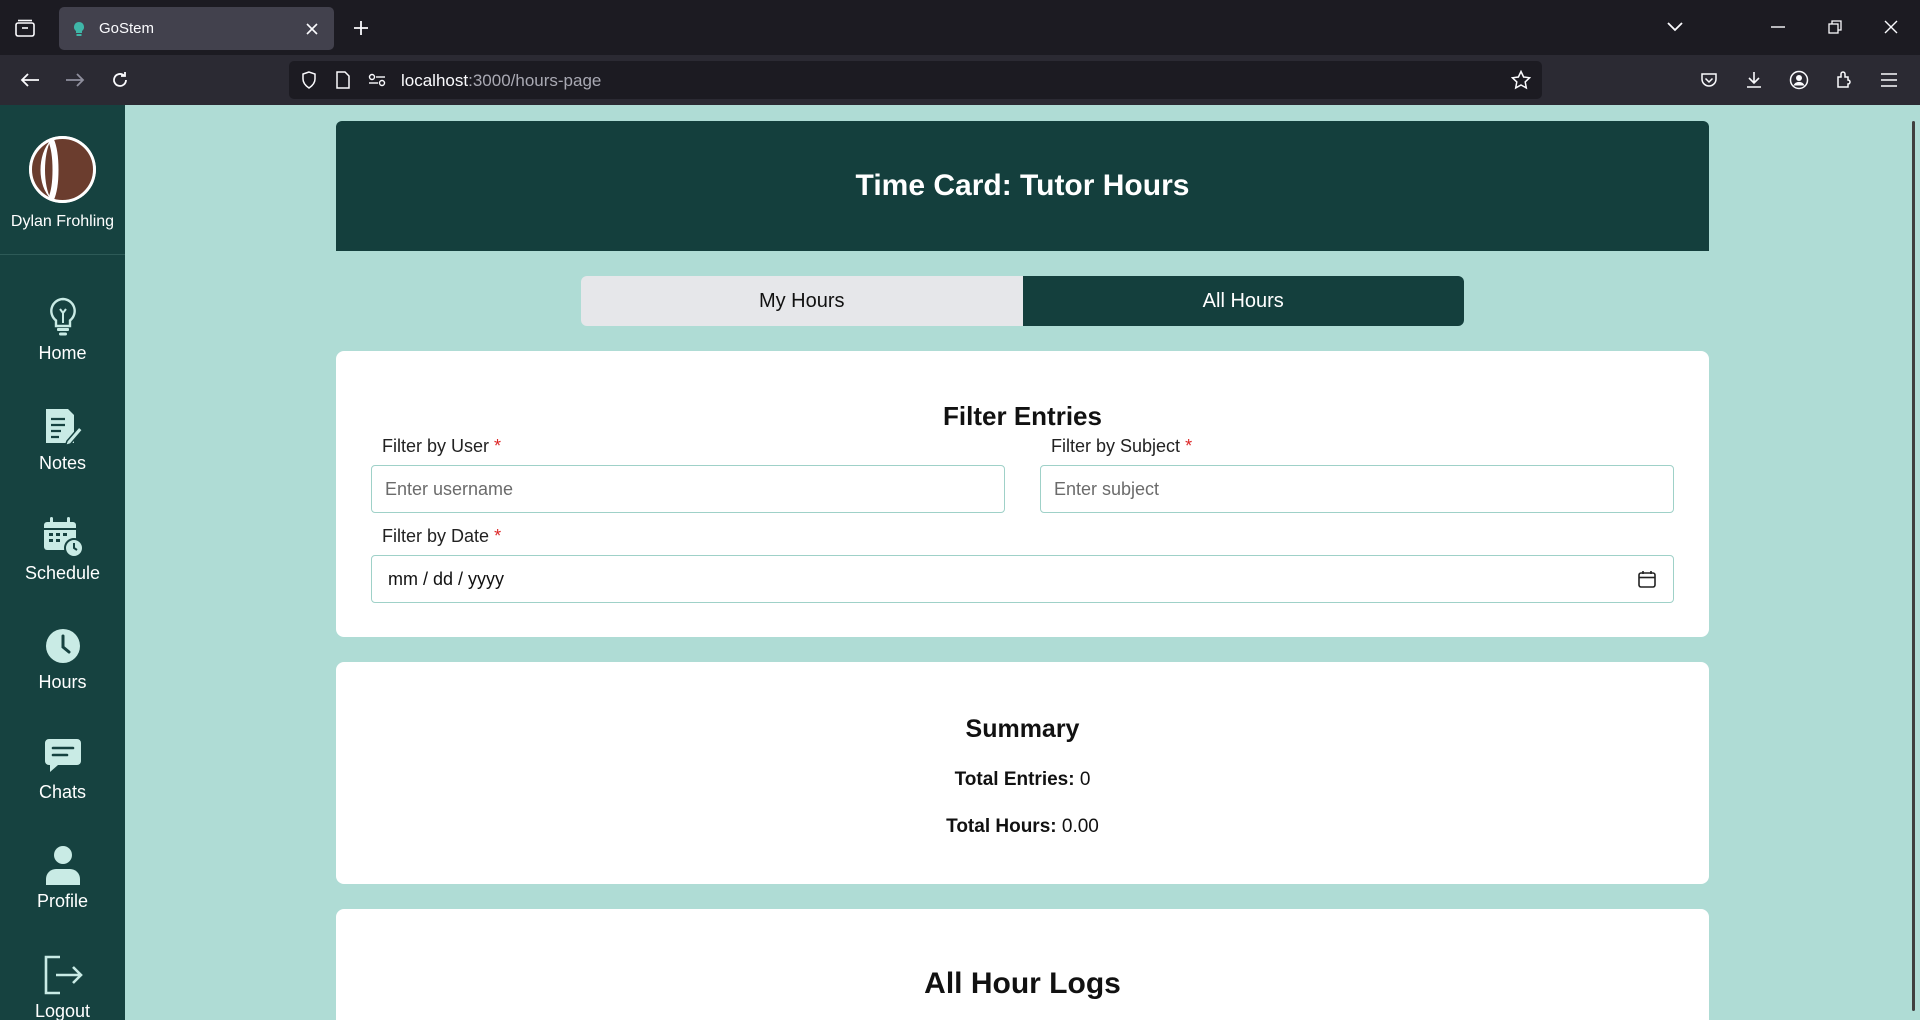 This screenshot has height=1020, width=1920. What do you see at coordinates (62, 779) in the screenshot?
I see `sidebar-item-chats: Chats` at bounding box center [62, 779].